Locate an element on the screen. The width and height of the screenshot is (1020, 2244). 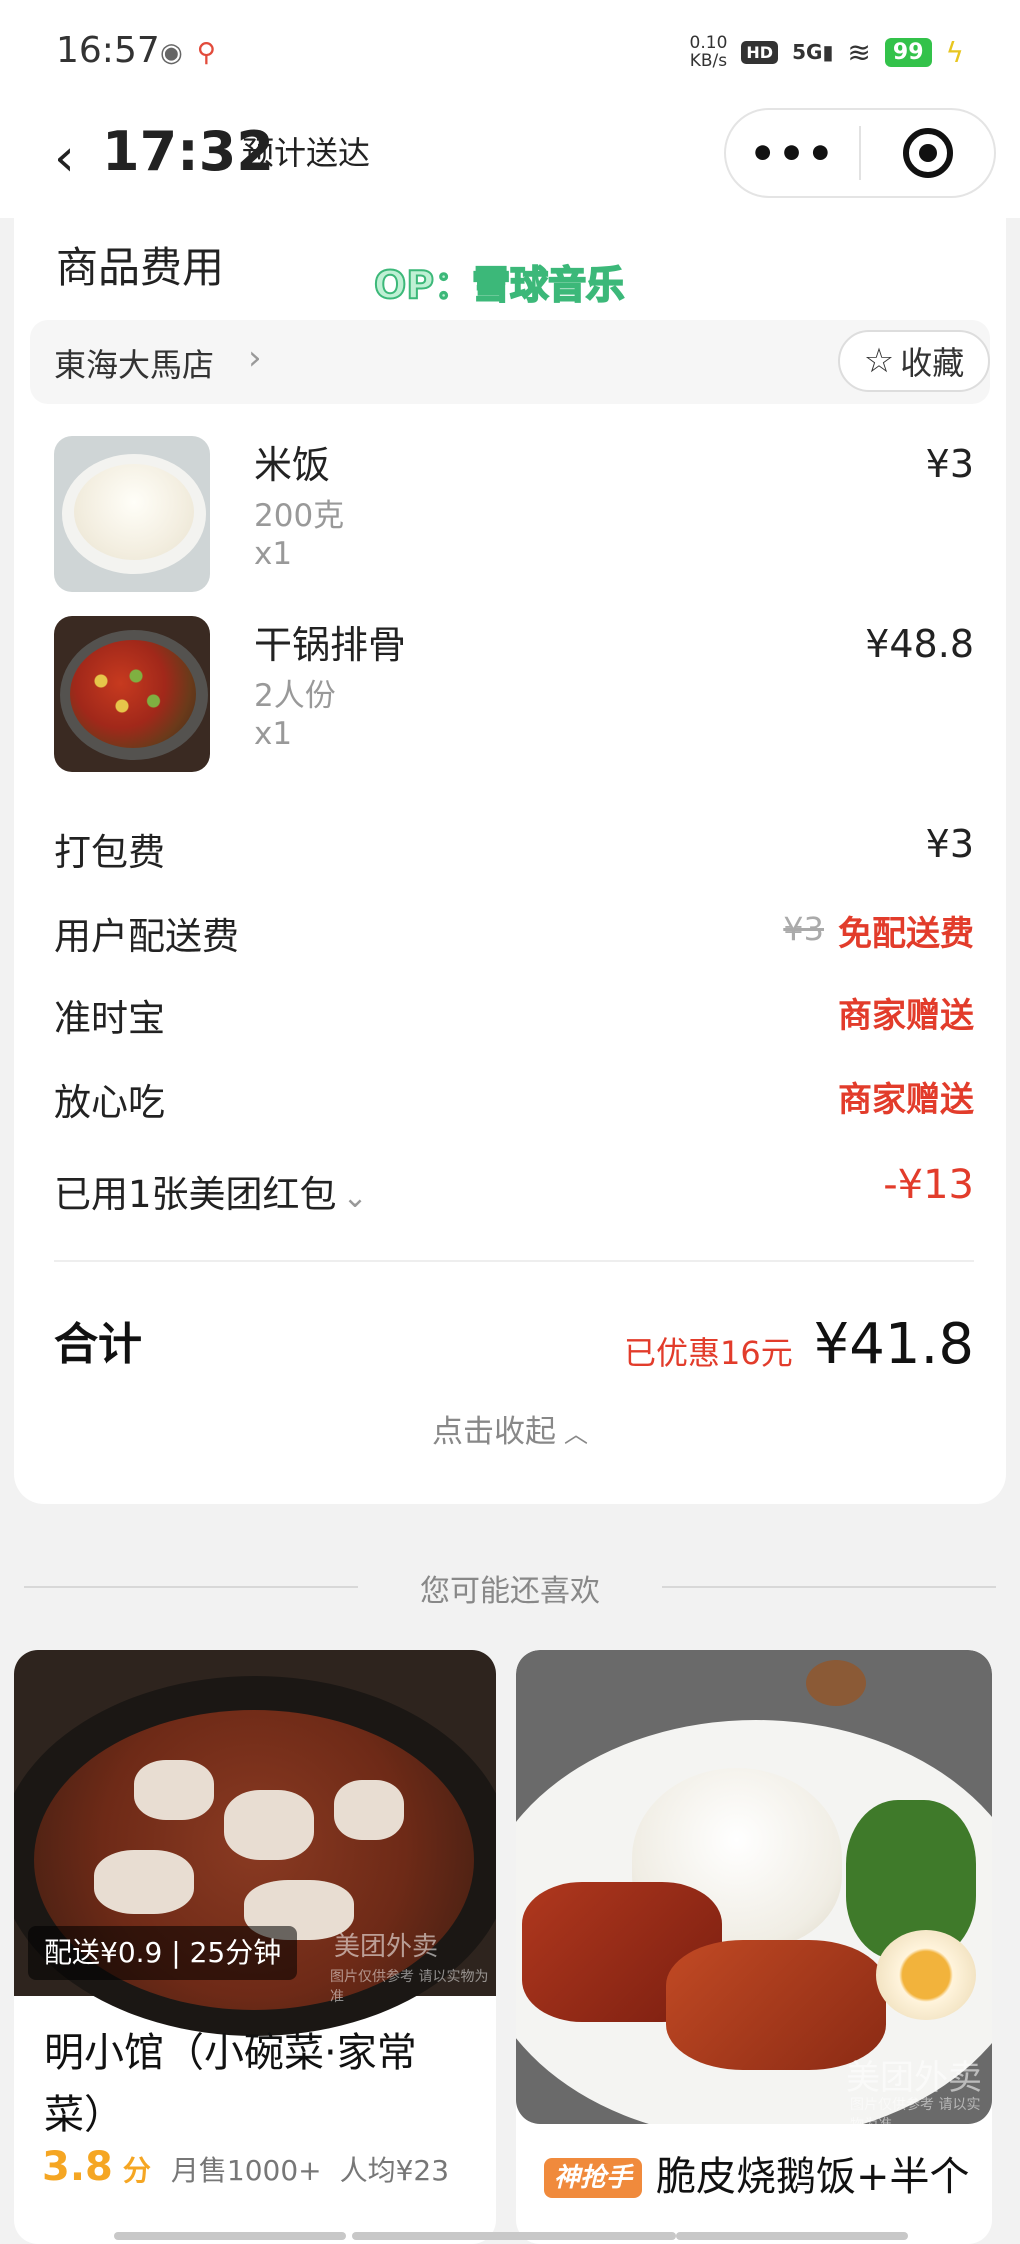
wifi-icon: ≋ is located at coordinates (859, 52).